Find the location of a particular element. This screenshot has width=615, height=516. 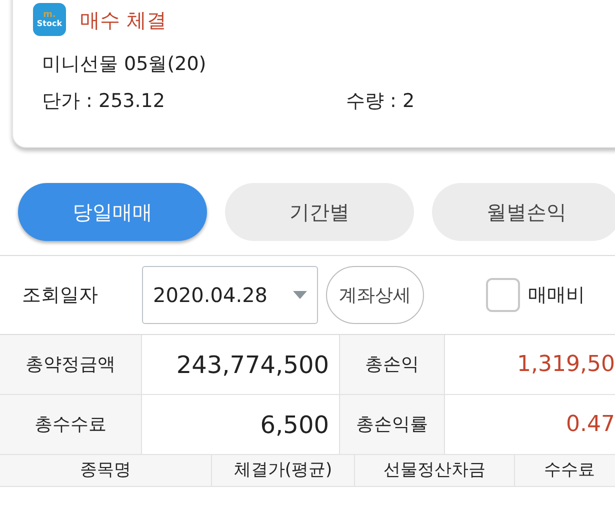

column-header: 선물정산차금 is located at coordinates (435, 470).